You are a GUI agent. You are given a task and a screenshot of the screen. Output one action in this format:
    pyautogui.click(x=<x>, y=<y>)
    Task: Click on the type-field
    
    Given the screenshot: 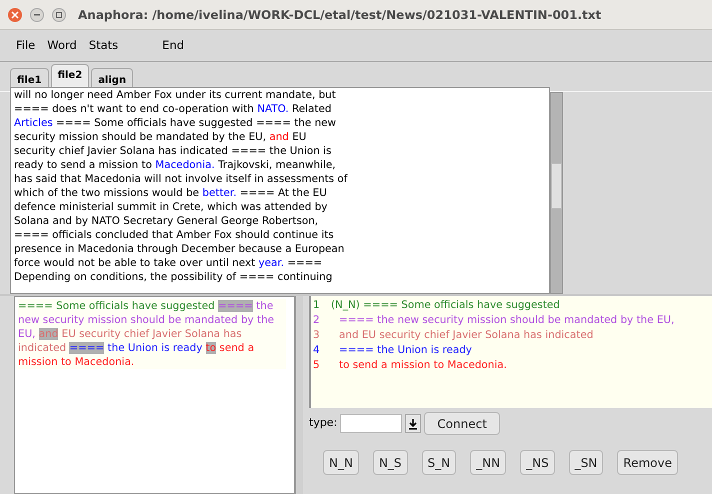 What is the action you would take?
    pyautogui.click(x=371, y=423)
    